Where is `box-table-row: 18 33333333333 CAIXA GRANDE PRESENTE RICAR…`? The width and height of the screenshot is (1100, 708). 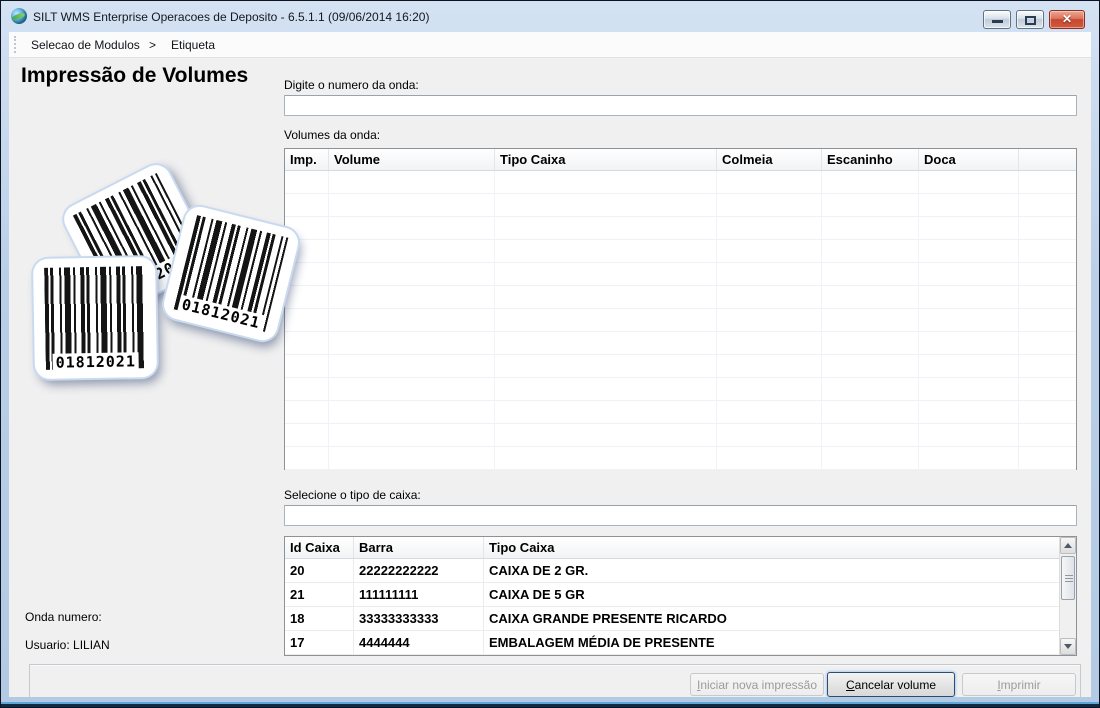 box-table-row: 18 33333333333 CAIXA GRANDE PRESENTE RICAR… is located at coordinates (680, 619).